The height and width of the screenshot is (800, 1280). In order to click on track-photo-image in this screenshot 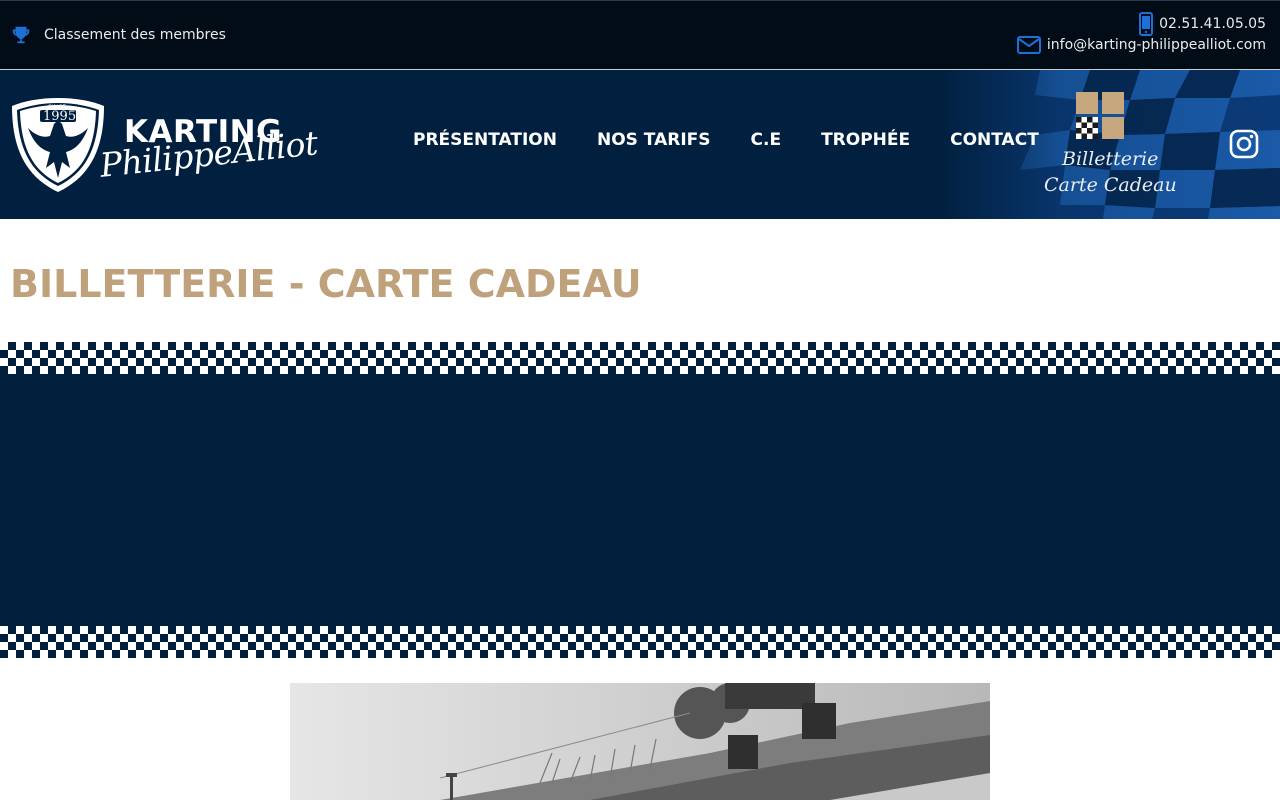, I will do `click(640, 741)`.